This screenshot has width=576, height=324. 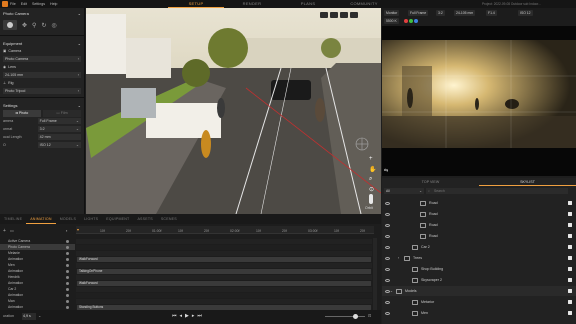 I want to click on outliner-item: Men, so click(x=479, y=313).